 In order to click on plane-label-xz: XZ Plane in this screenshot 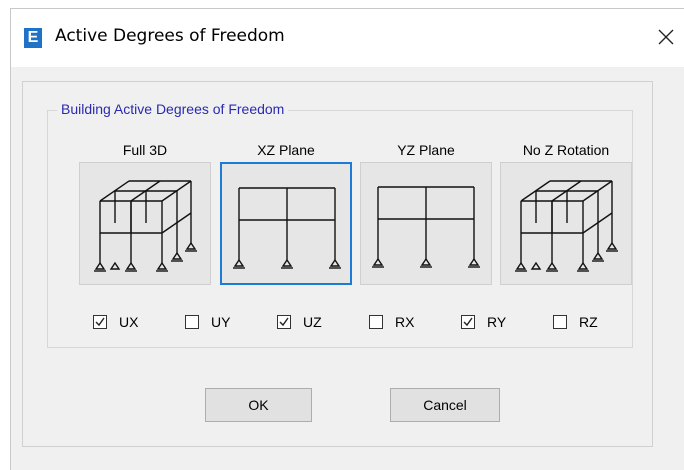, I will do `click(286, 150)`.